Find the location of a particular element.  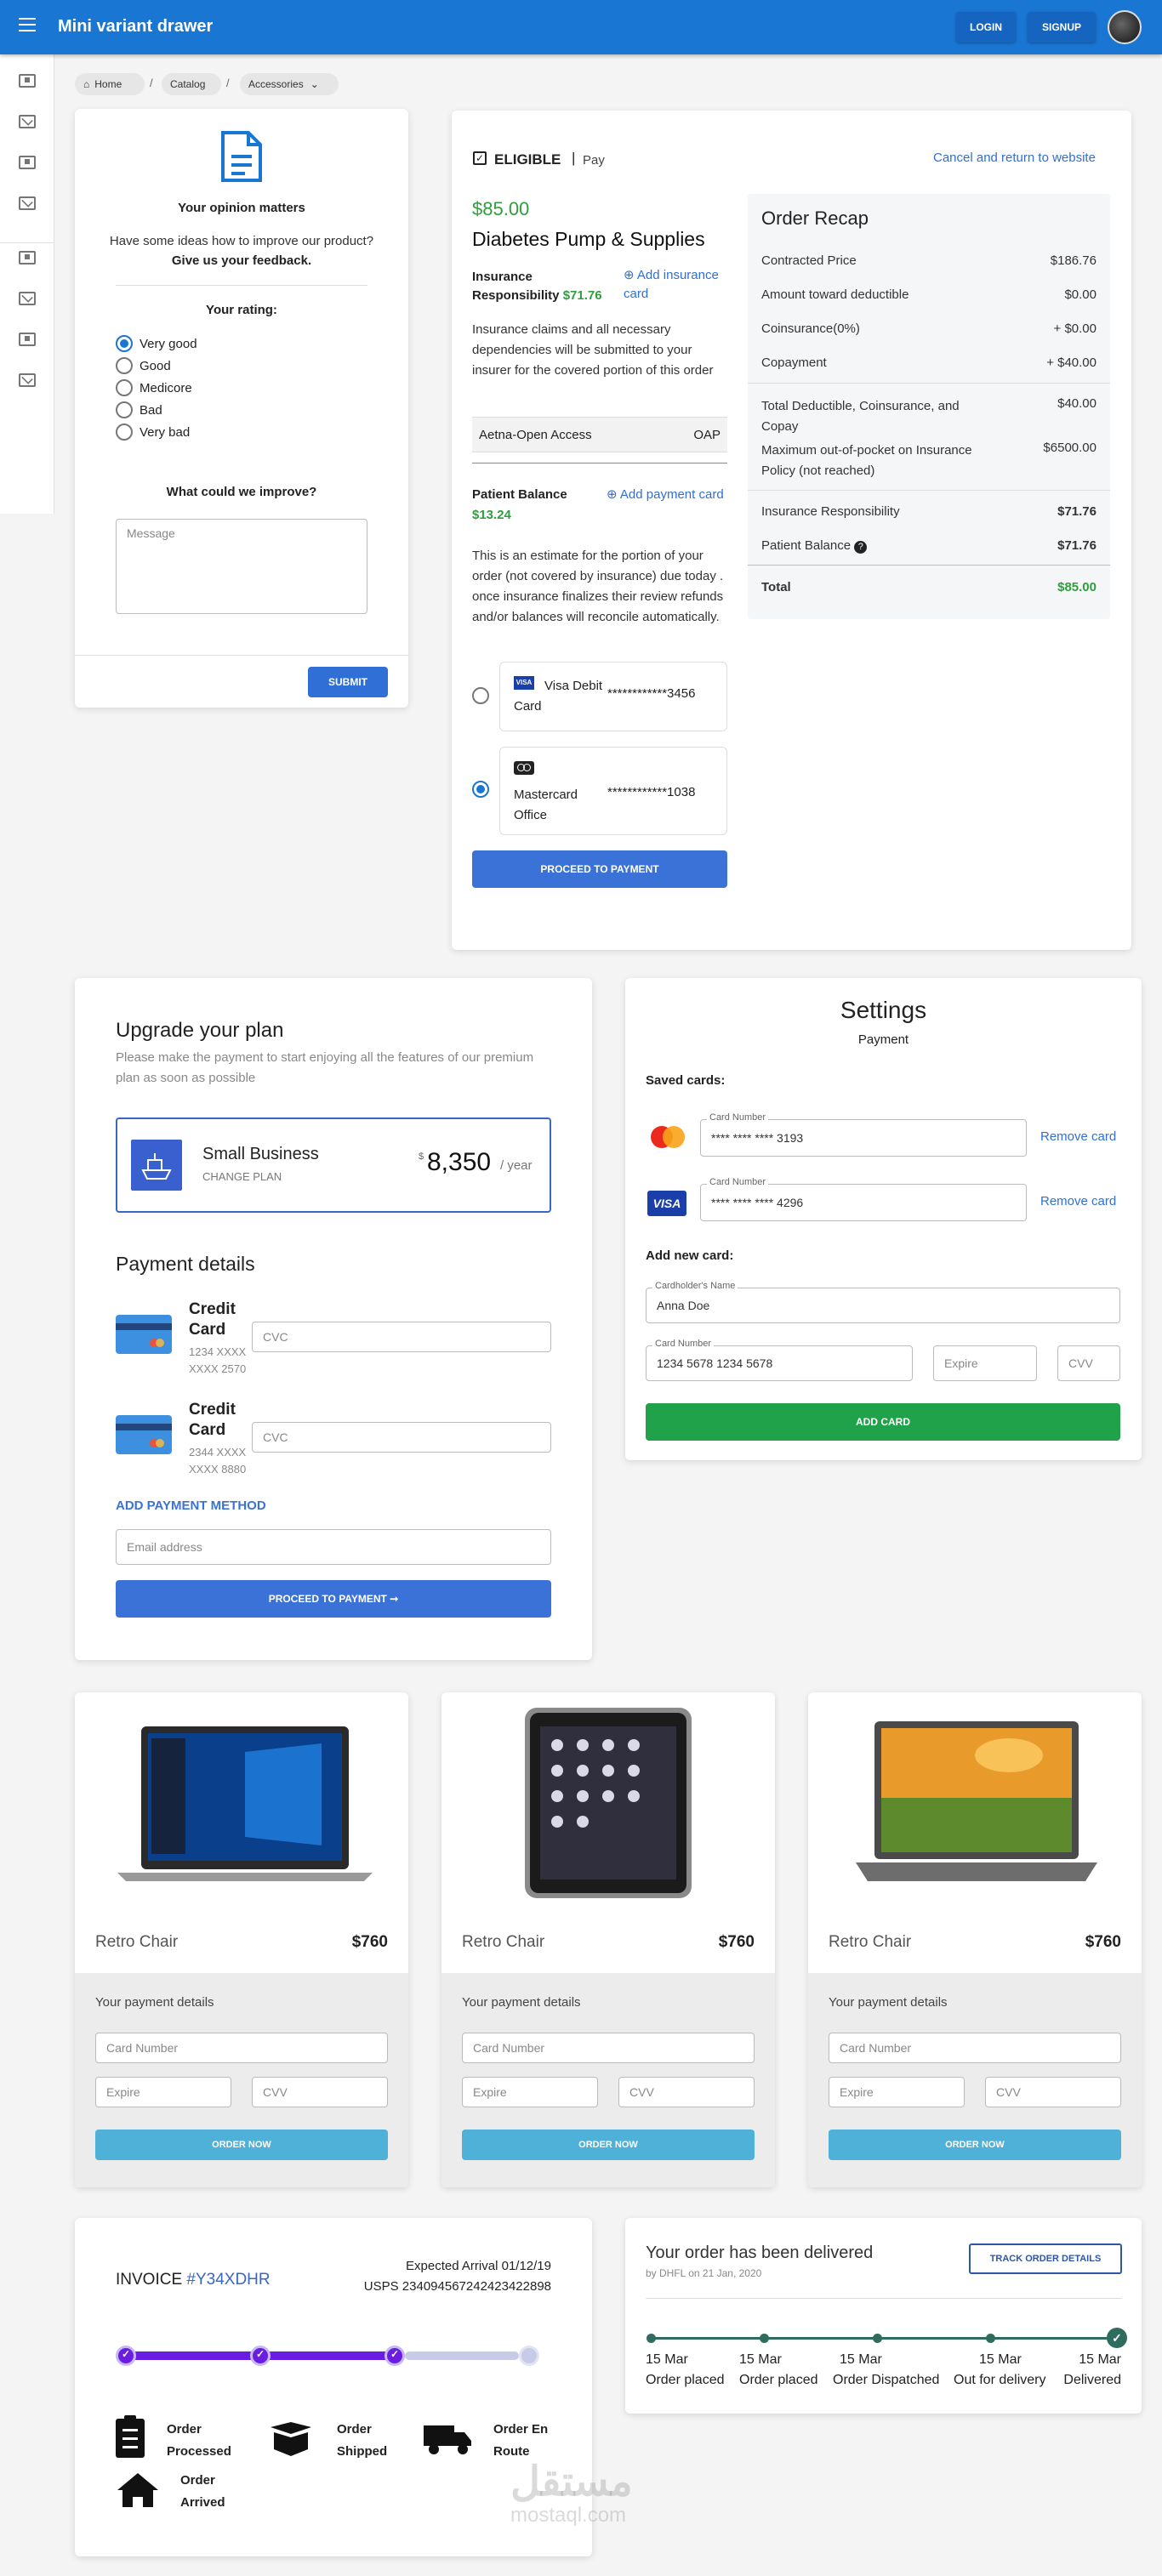

add-payment-link: ⊕ Add payment card is located at coordinates (670, 495).